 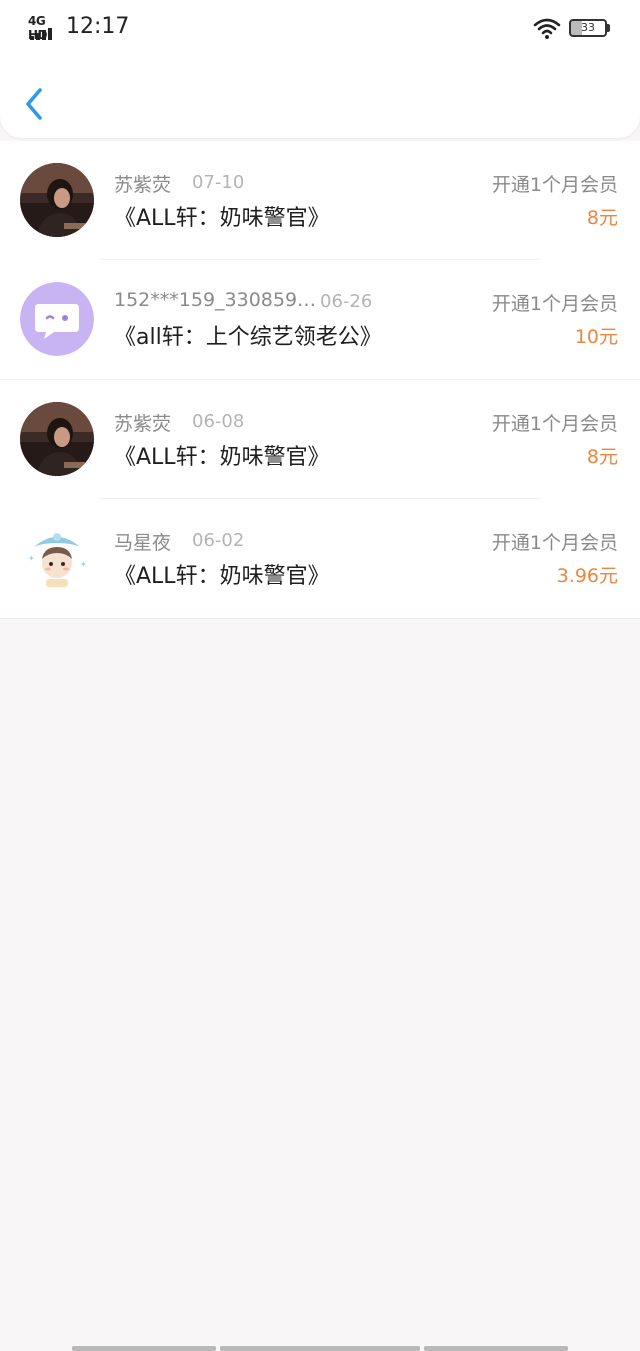 I want to click on signal-icon: 4G HD, so click(x=43, y=28).